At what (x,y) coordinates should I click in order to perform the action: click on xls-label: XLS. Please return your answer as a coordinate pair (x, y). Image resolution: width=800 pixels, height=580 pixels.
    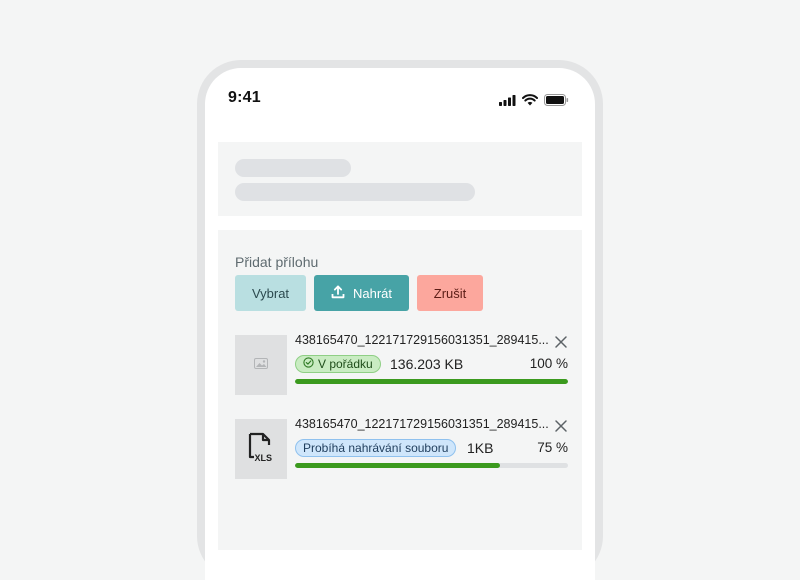
    Looking at the image, I should click on (264, 457).